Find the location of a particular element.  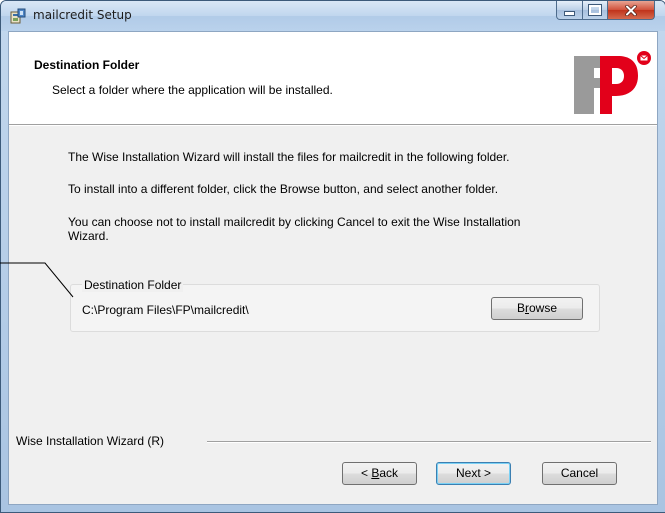

next-button: Next > is located at coordinates (473, 473).